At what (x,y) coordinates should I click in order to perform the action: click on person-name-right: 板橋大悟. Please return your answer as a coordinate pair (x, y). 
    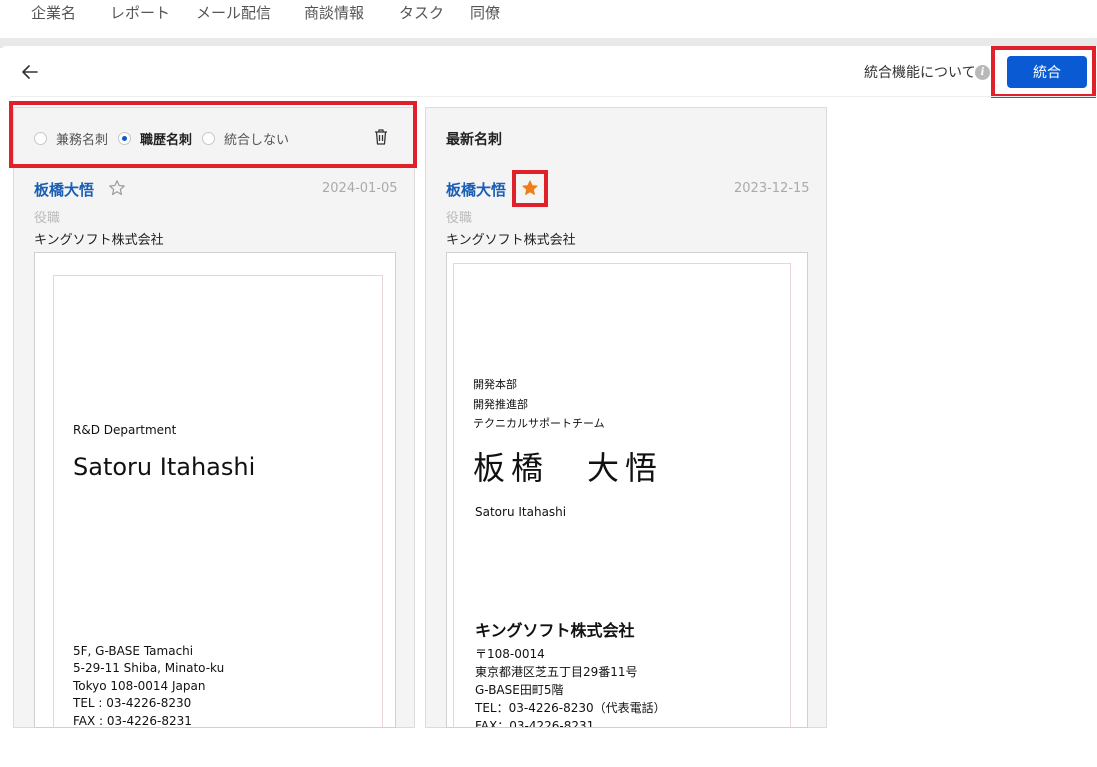
    Looking at the image, I should click on (476, 189).